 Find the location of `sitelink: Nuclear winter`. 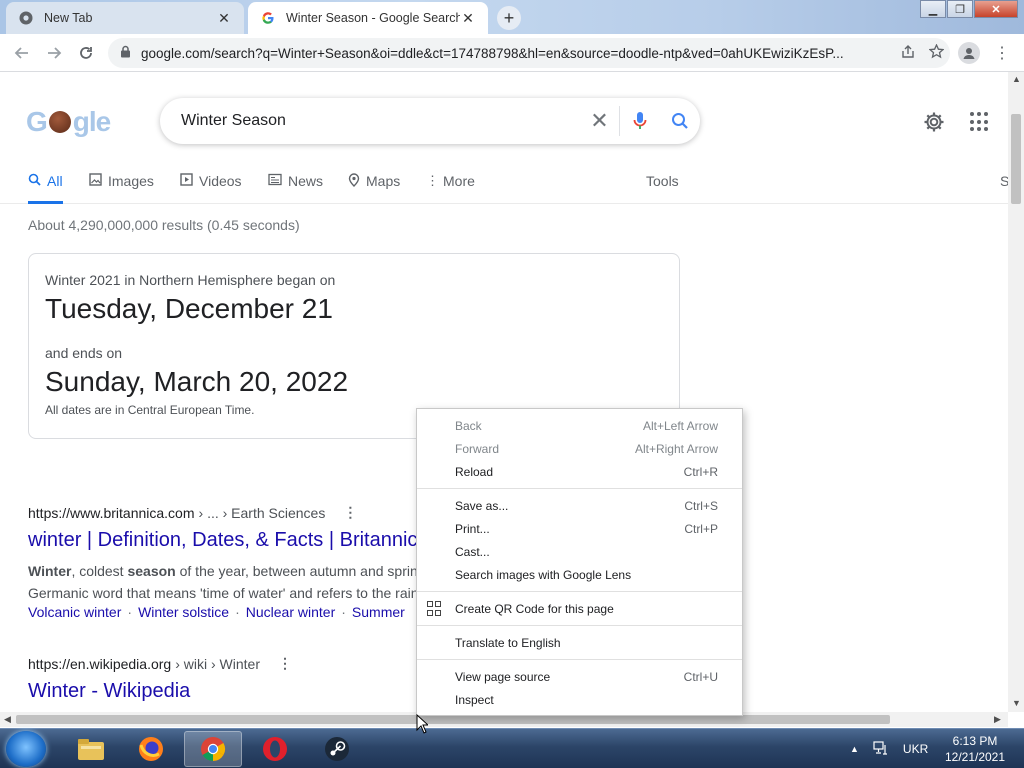

sitelink: Nuclear winter is located at coordinates (290, 612).